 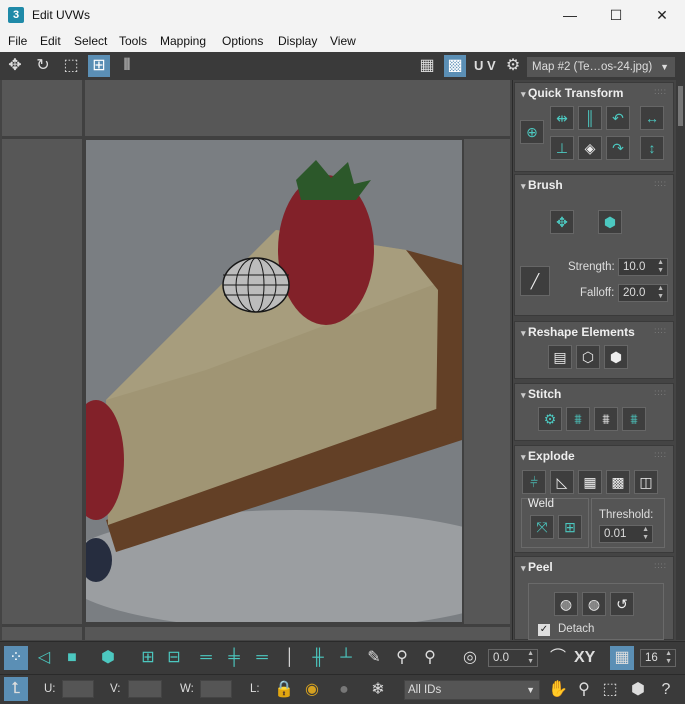 What do you see at coordinates (90, 41) in the screenshot?
I see `menu-select: Select` at bounding box center [90, 41].